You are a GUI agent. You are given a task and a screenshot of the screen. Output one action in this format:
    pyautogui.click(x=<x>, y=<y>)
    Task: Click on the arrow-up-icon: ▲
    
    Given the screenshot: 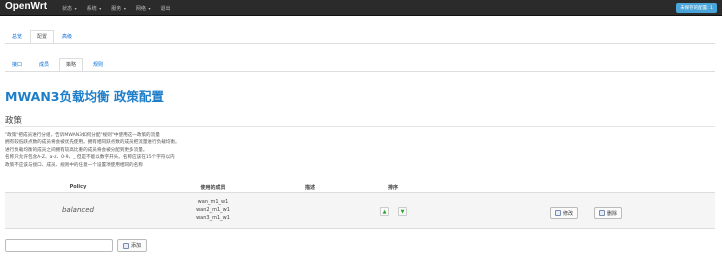 What is the action you would take?
    pyautogui.click(x=384, y=211)
    